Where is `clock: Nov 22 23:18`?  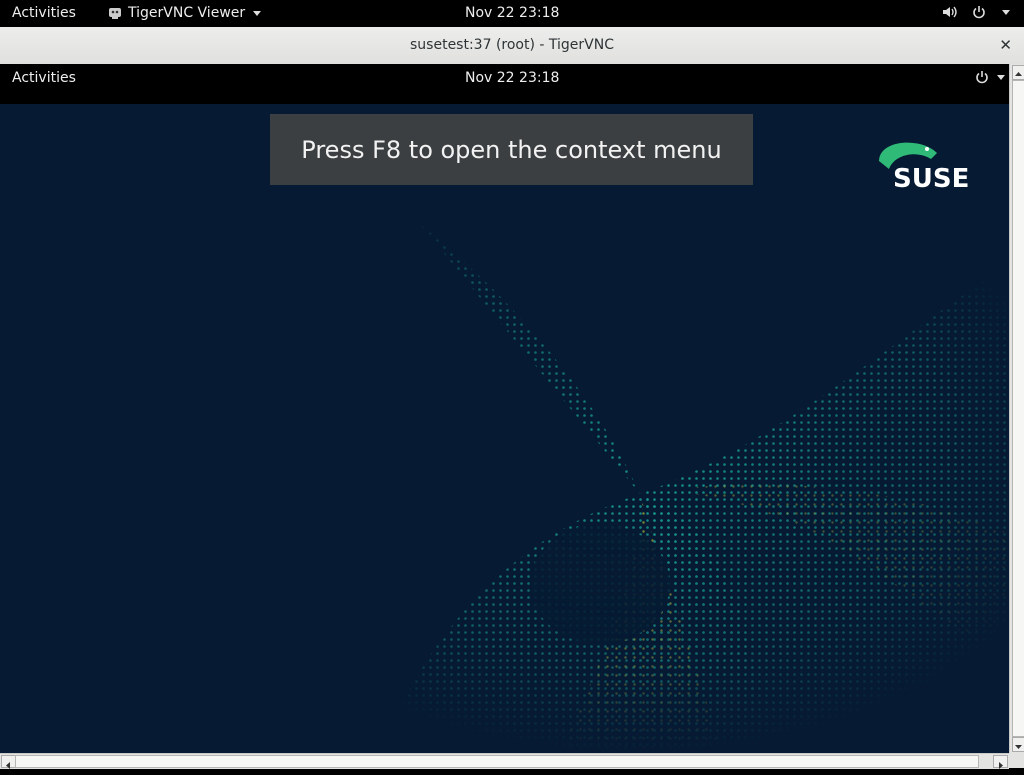 clock: Nov 22 23:18 is located at coordinates (512, 13).